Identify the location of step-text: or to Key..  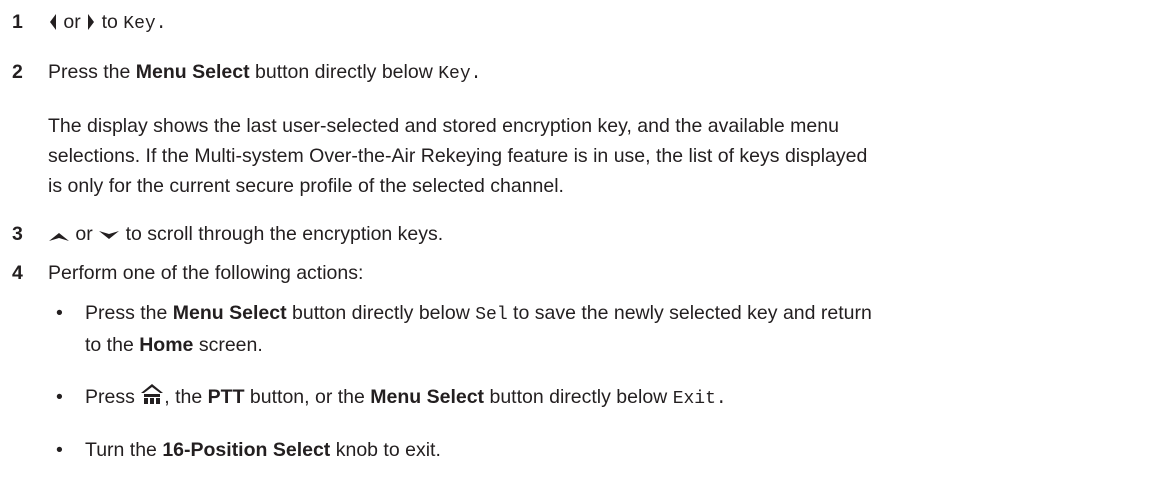
(609, 23).